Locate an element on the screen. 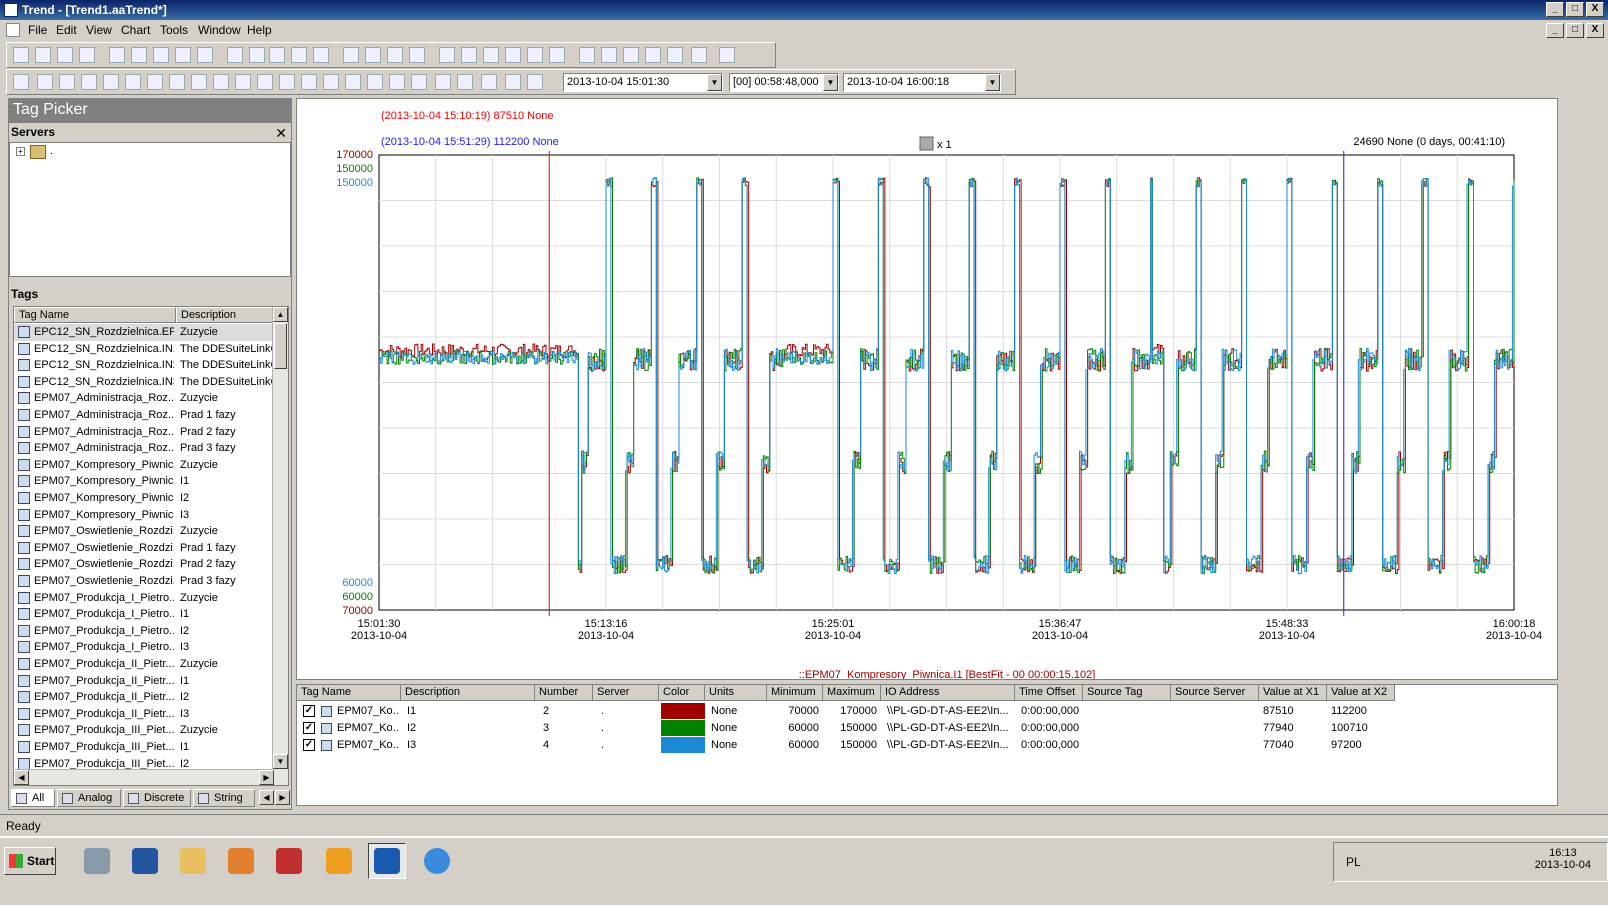 Image resolution: width=1608 pixels, height=905 pixels. grid-color-swatch is located at coordinates (683, 728).